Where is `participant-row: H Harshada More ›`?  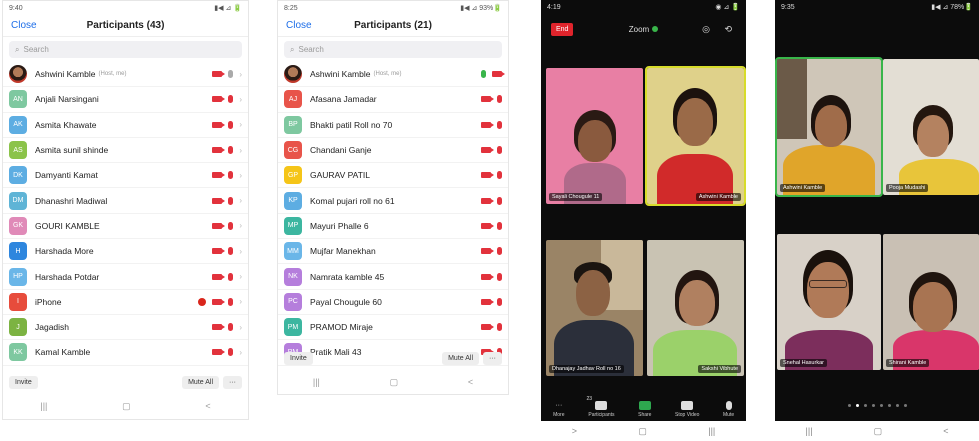
participant-row: H Harshada More › is located at coordinates (125, 252).